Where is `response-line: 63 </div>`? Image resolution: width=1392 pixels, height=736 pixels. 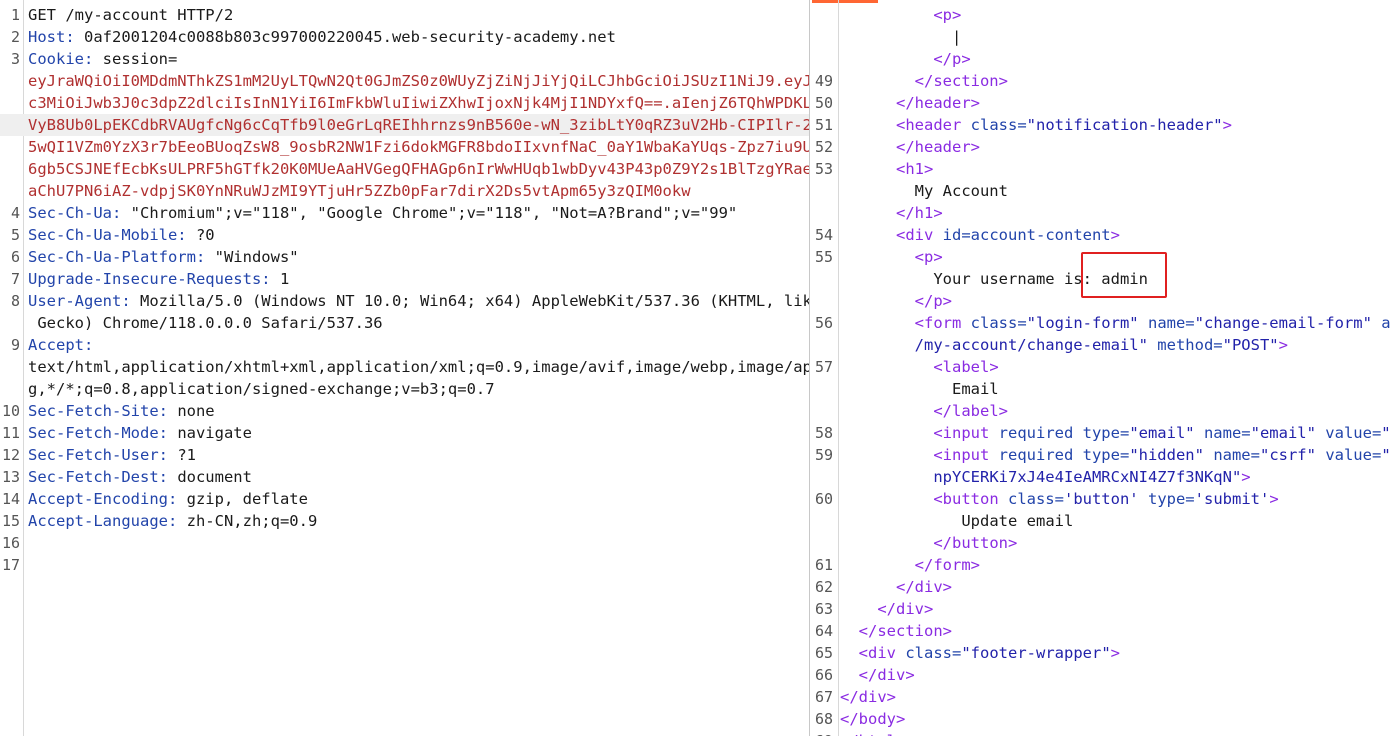
response-line: 63 </div> is located at coordinates (1101, 609).